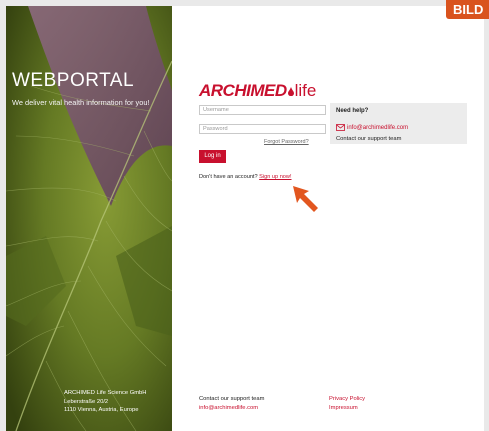 The height and width of the screenshot is (431, 489). I want to click on drop-icon, so click(290, 91).